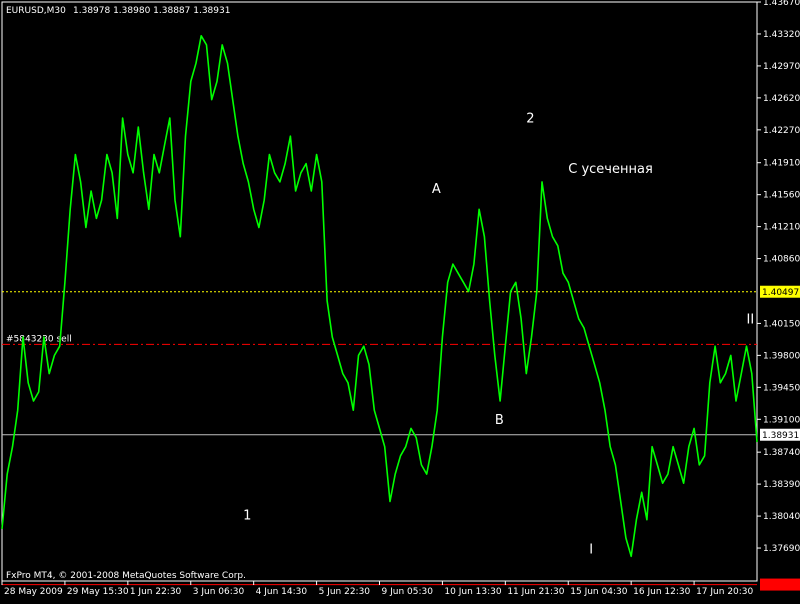  Describe the element at coordinates (781, 485) in the screenshot. I see `price-tick-label: 1.38390` at that location.